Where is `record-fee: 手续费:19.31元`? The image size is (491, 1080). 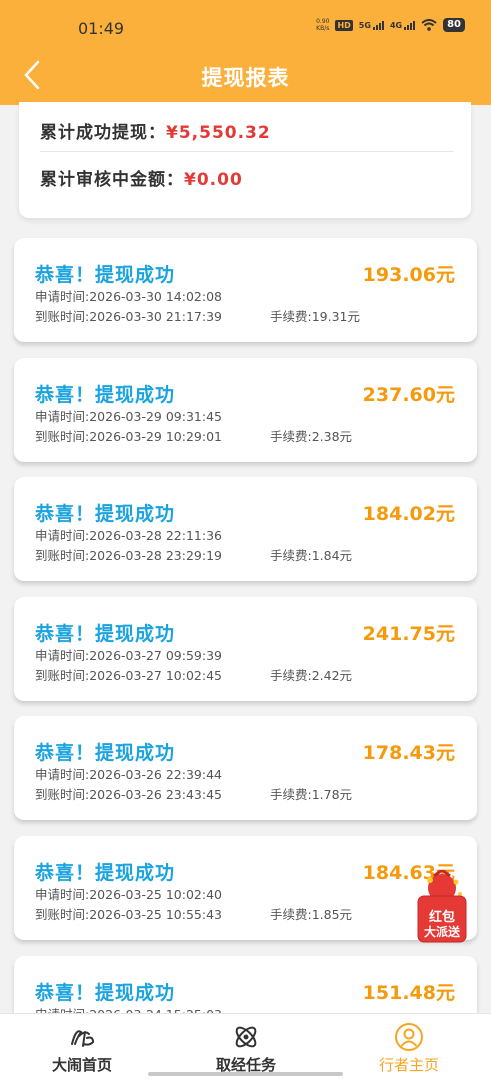 record-fee: 手续费:19.31元 is located at coordinates (315, 316).